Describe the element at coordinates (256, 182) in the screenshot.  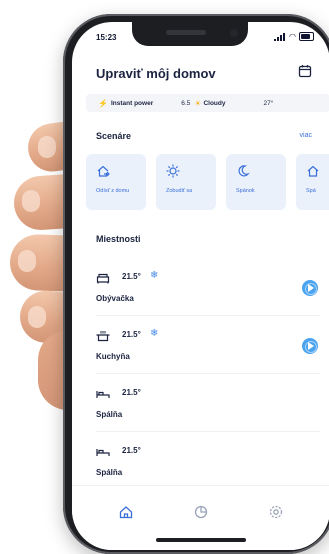
I see `scenario-card: Spánok` at that location.